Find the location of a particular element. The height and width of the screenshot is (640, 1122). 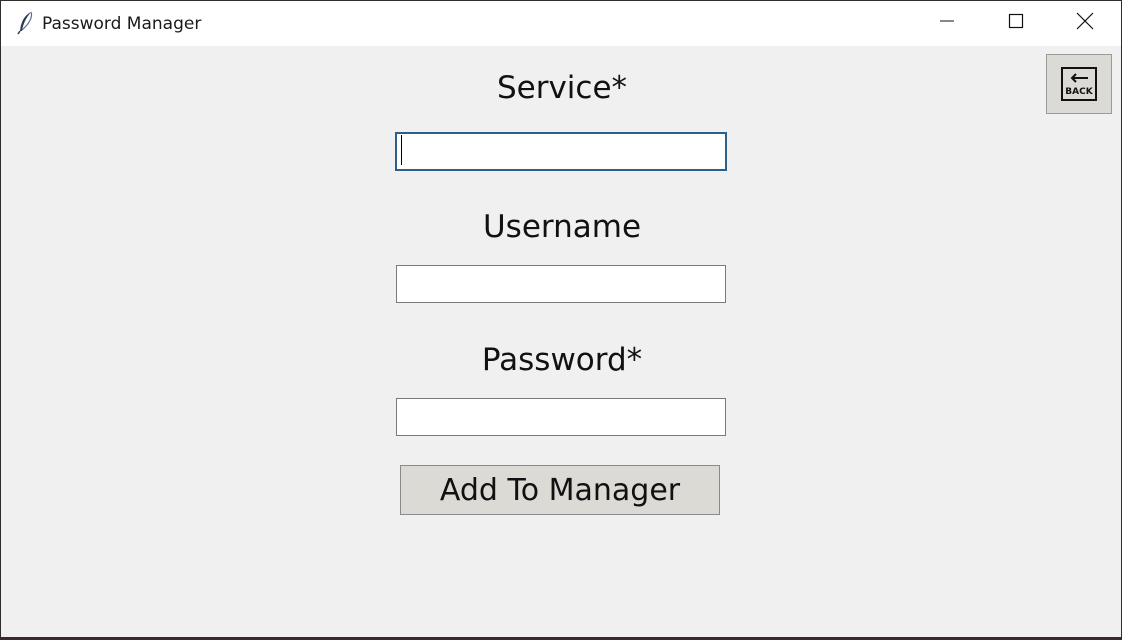

maximize-icon is located at coordinates (1016, 23).